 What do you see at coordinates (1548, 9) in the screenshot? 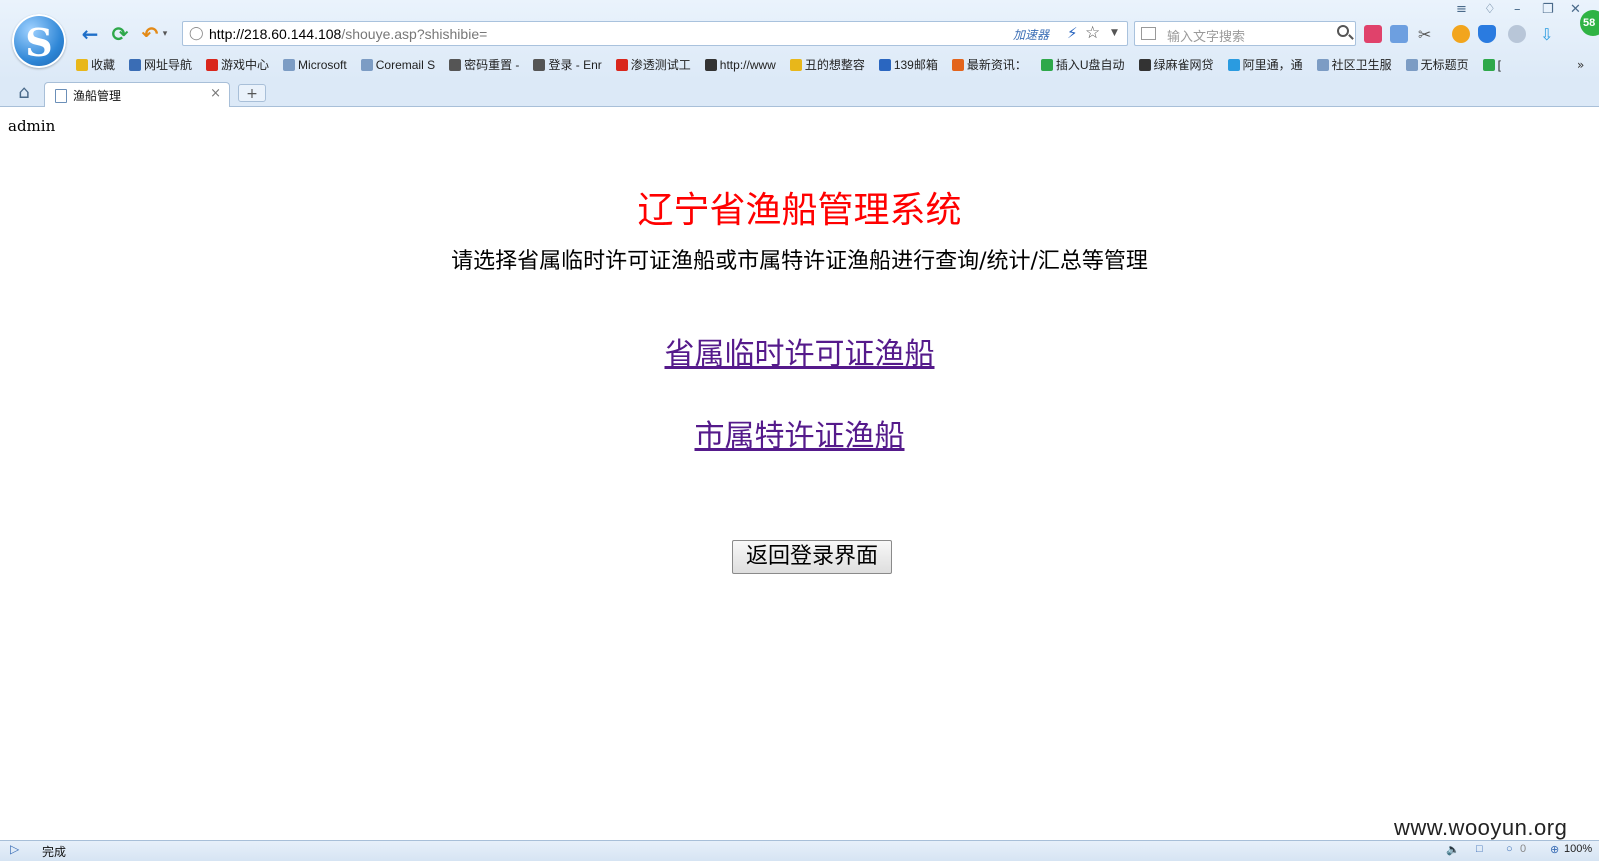
I see `restore-icon: ❐` at bounding box center [1548, 9].